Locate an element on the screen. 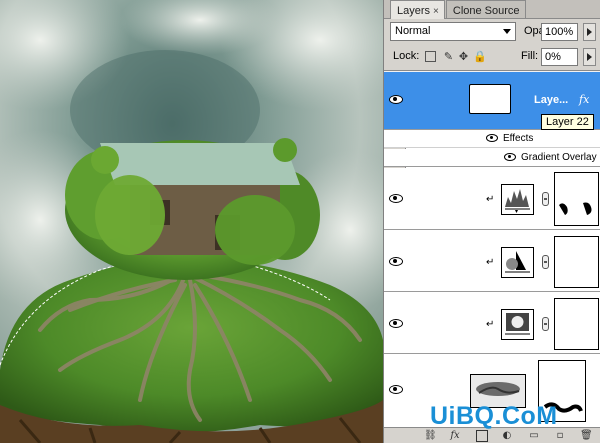 This screenshot has width=600, height=443. tab-clone-source: Clone Source is located at coordinates (485, 9).